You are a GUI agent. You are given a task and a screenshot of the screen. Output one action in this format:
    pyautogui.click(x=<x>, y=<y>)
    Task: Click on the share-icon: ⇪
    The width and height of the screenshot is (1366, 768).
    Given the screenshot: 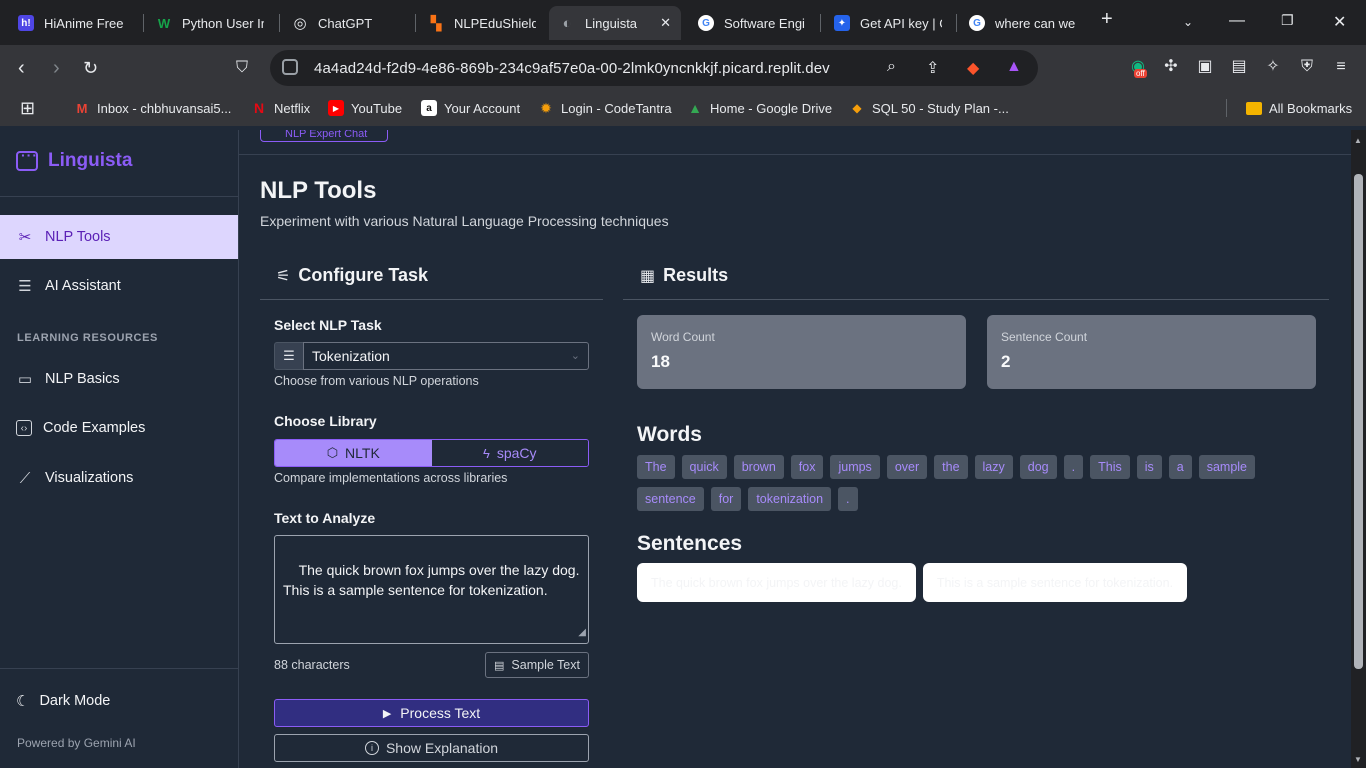 What is the action you would take?
    pyautogui.click(x=932, y=68)
    